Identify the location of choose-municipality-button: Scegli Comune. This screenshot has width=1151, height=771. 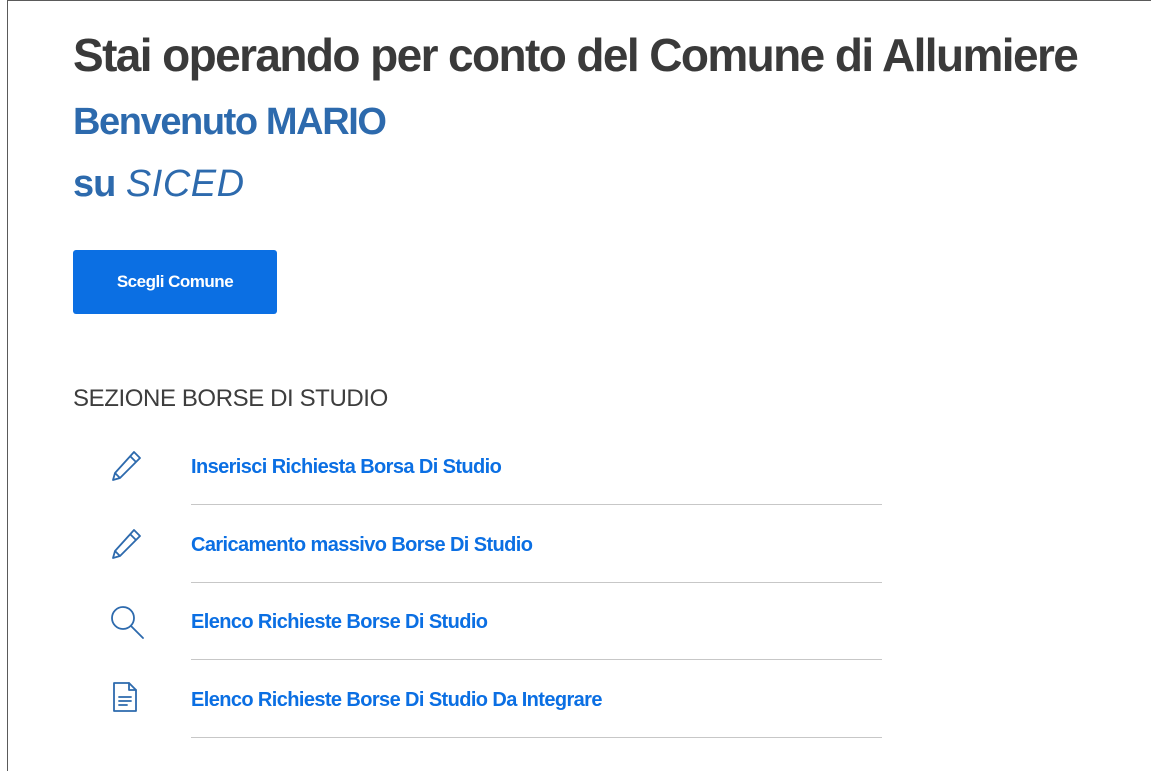
(175, 282).